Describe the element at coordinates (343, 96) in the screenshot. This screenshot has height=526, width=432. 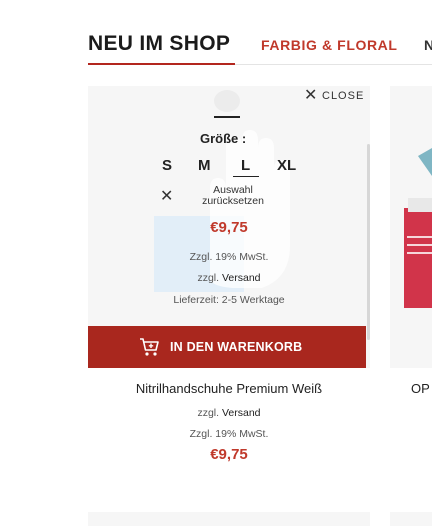
I see `close-label: CLOSE` at that location.